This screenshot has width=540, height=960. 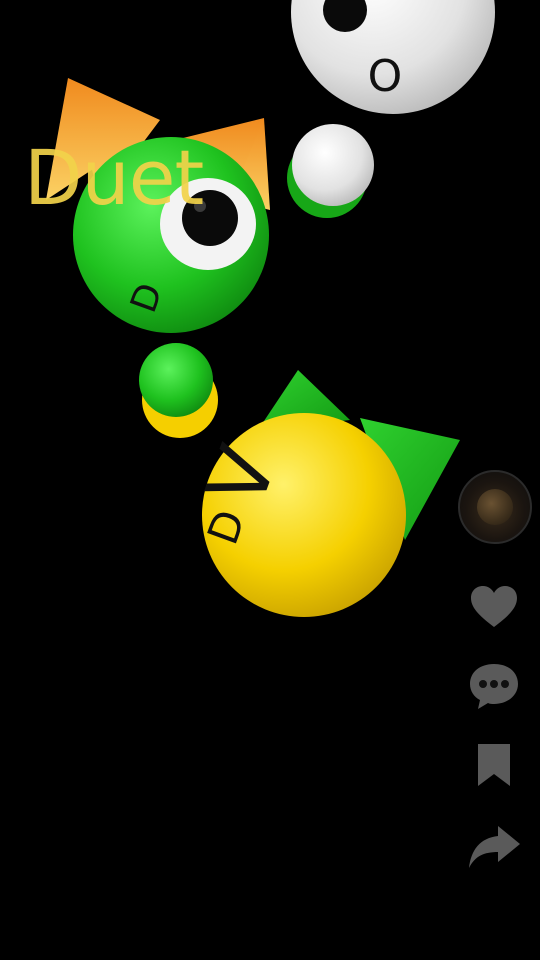 I want to click on duet-label: Duet, so click(x=114, y=177).